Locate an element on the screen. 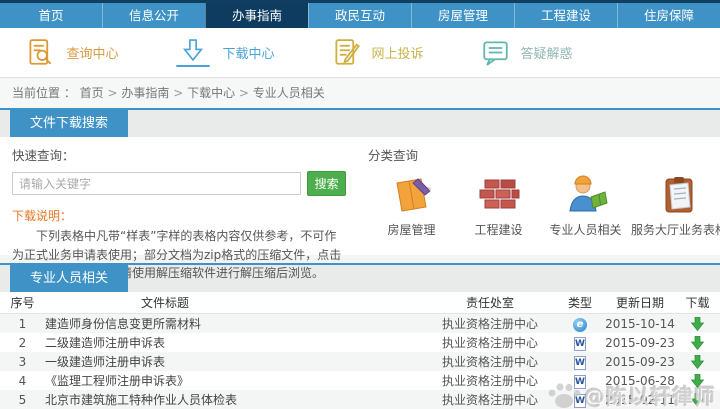  quicklink-download-center: 下载中心 is located at coordinates (225, 52).